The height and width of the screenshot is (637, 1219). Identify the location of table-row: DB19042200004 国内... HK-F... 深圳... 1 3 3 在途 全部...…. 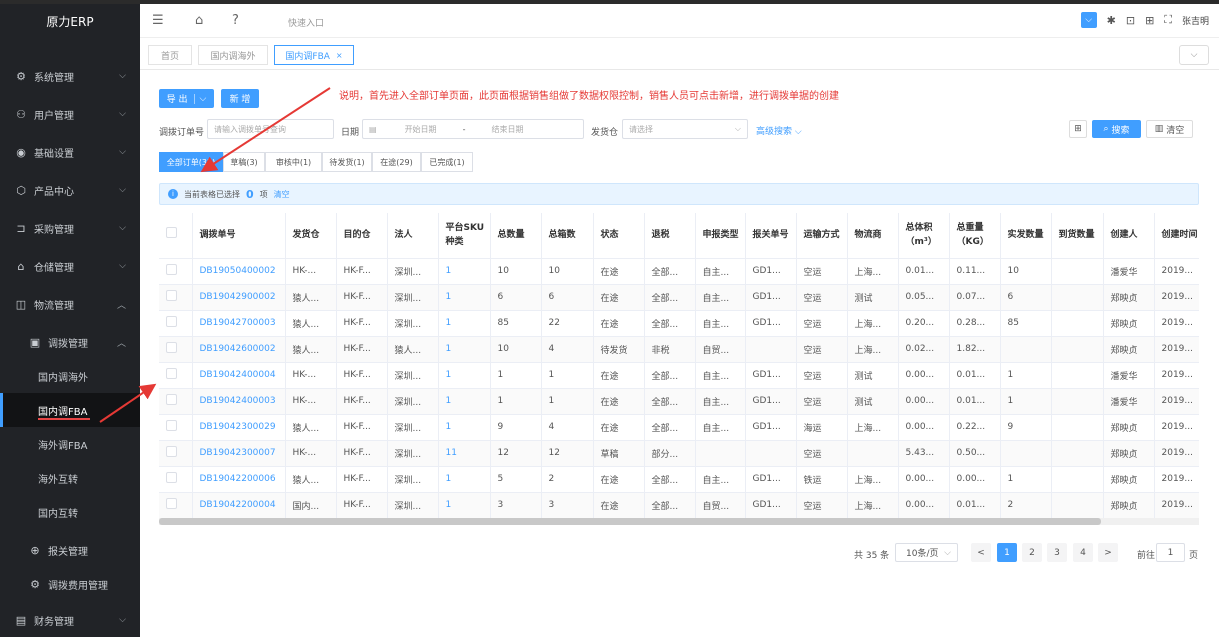
(679, 505).